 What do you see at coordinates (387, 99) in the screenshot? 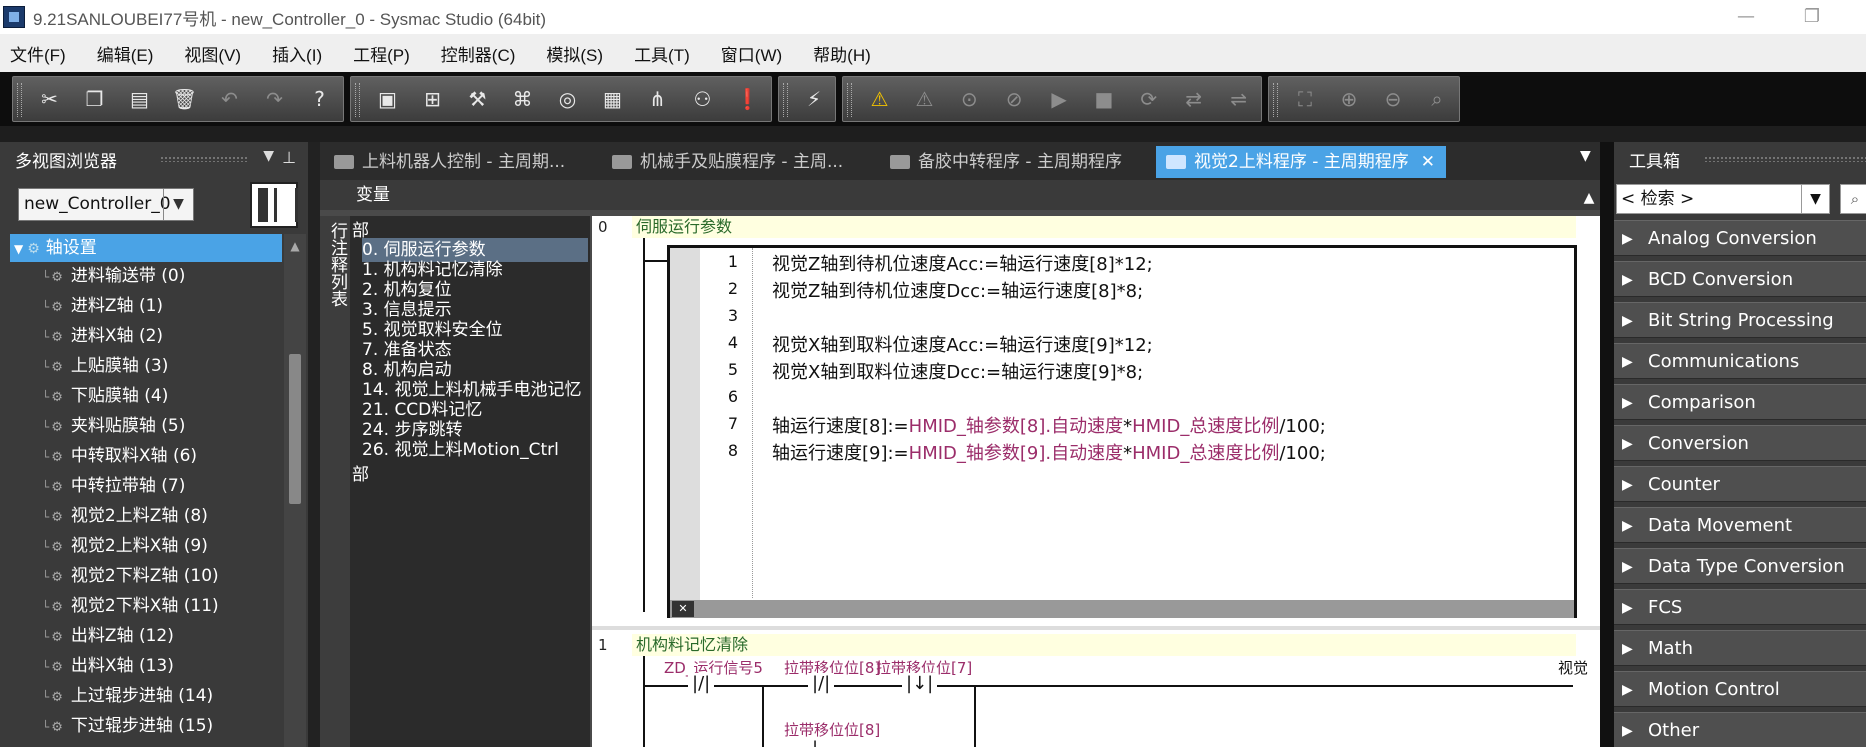
I see `3d-view-icon: ▣` at bounding box center [387, 99].